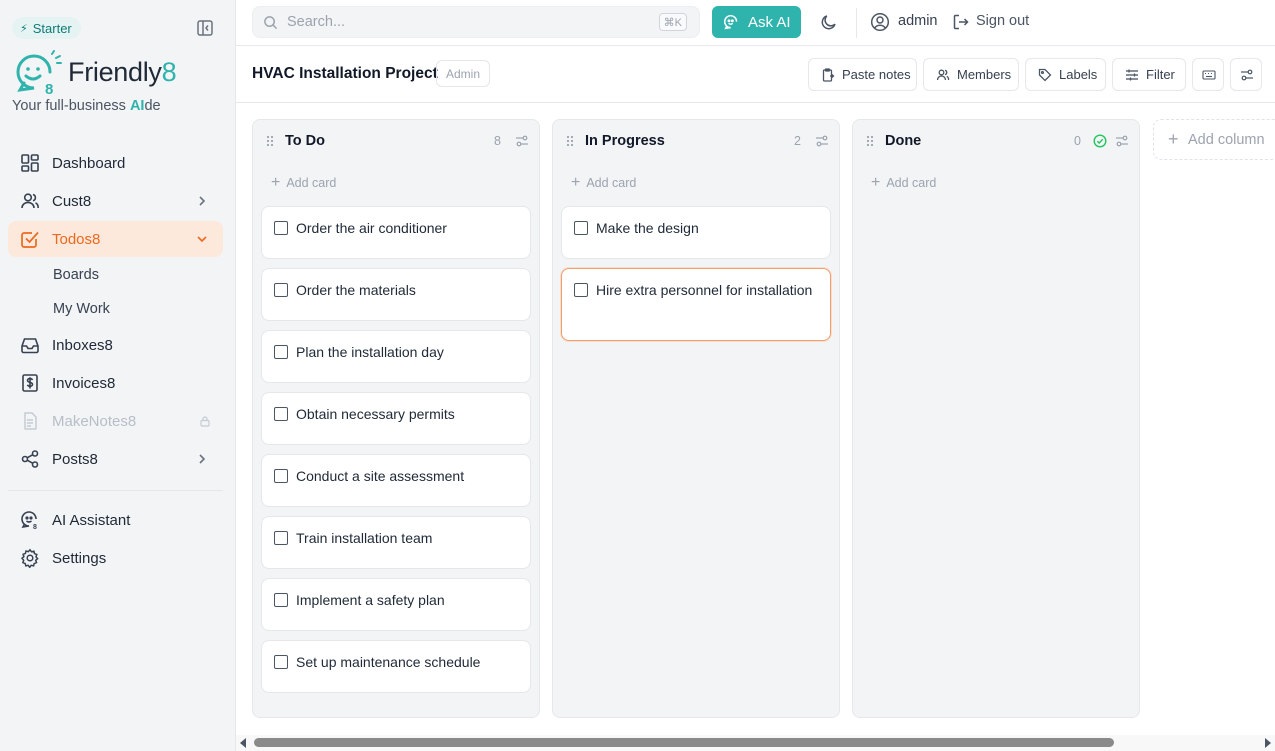 The width and height of the screenshot is (1275, 751). I want to click on column-title: Done, so click(903, 141).